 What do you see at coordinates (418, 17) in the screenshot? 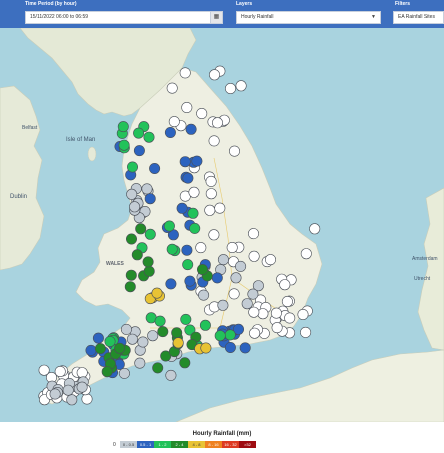
I see `filters-select: EA Rainfall Sites` at bounding box center [418, 17].